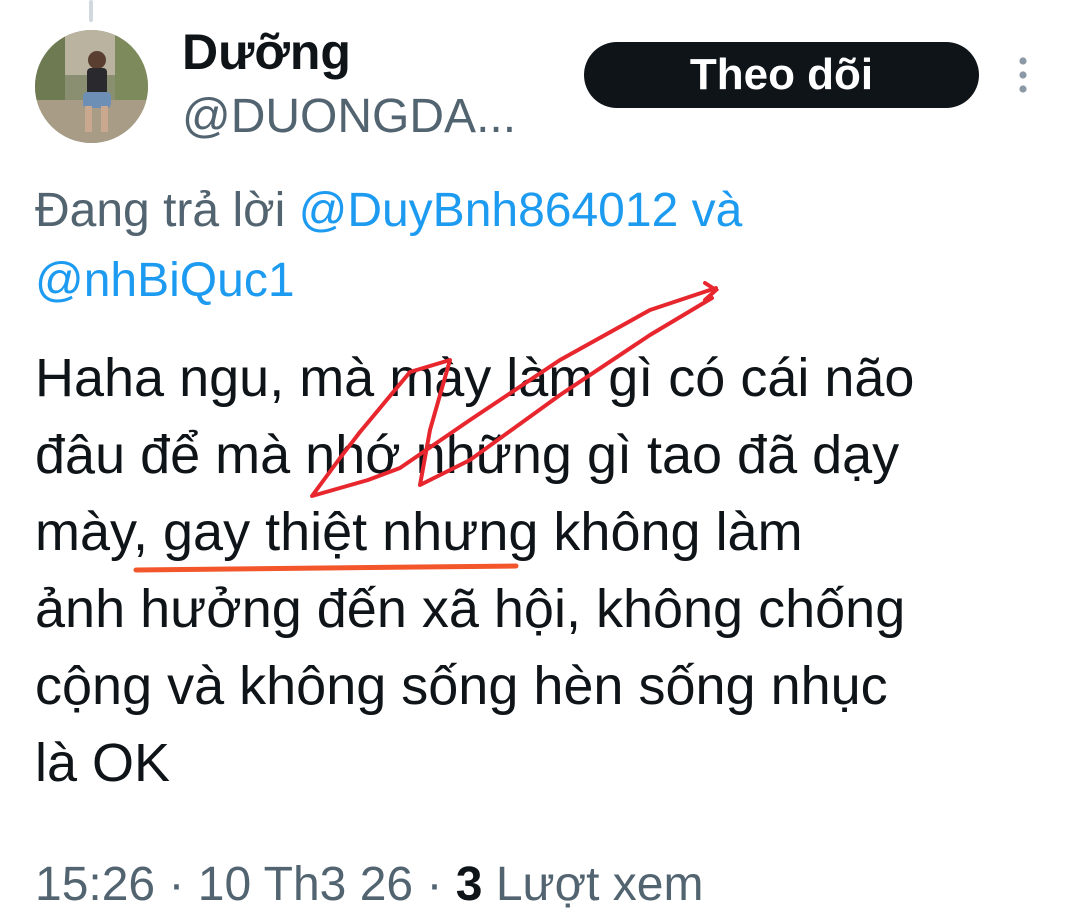 This screenshot has width=1080, height=916. What do you see at coordinates (95, 884) in the screenshot?
I see `tweet-time: 15:26` at bounding box center [95, 884].